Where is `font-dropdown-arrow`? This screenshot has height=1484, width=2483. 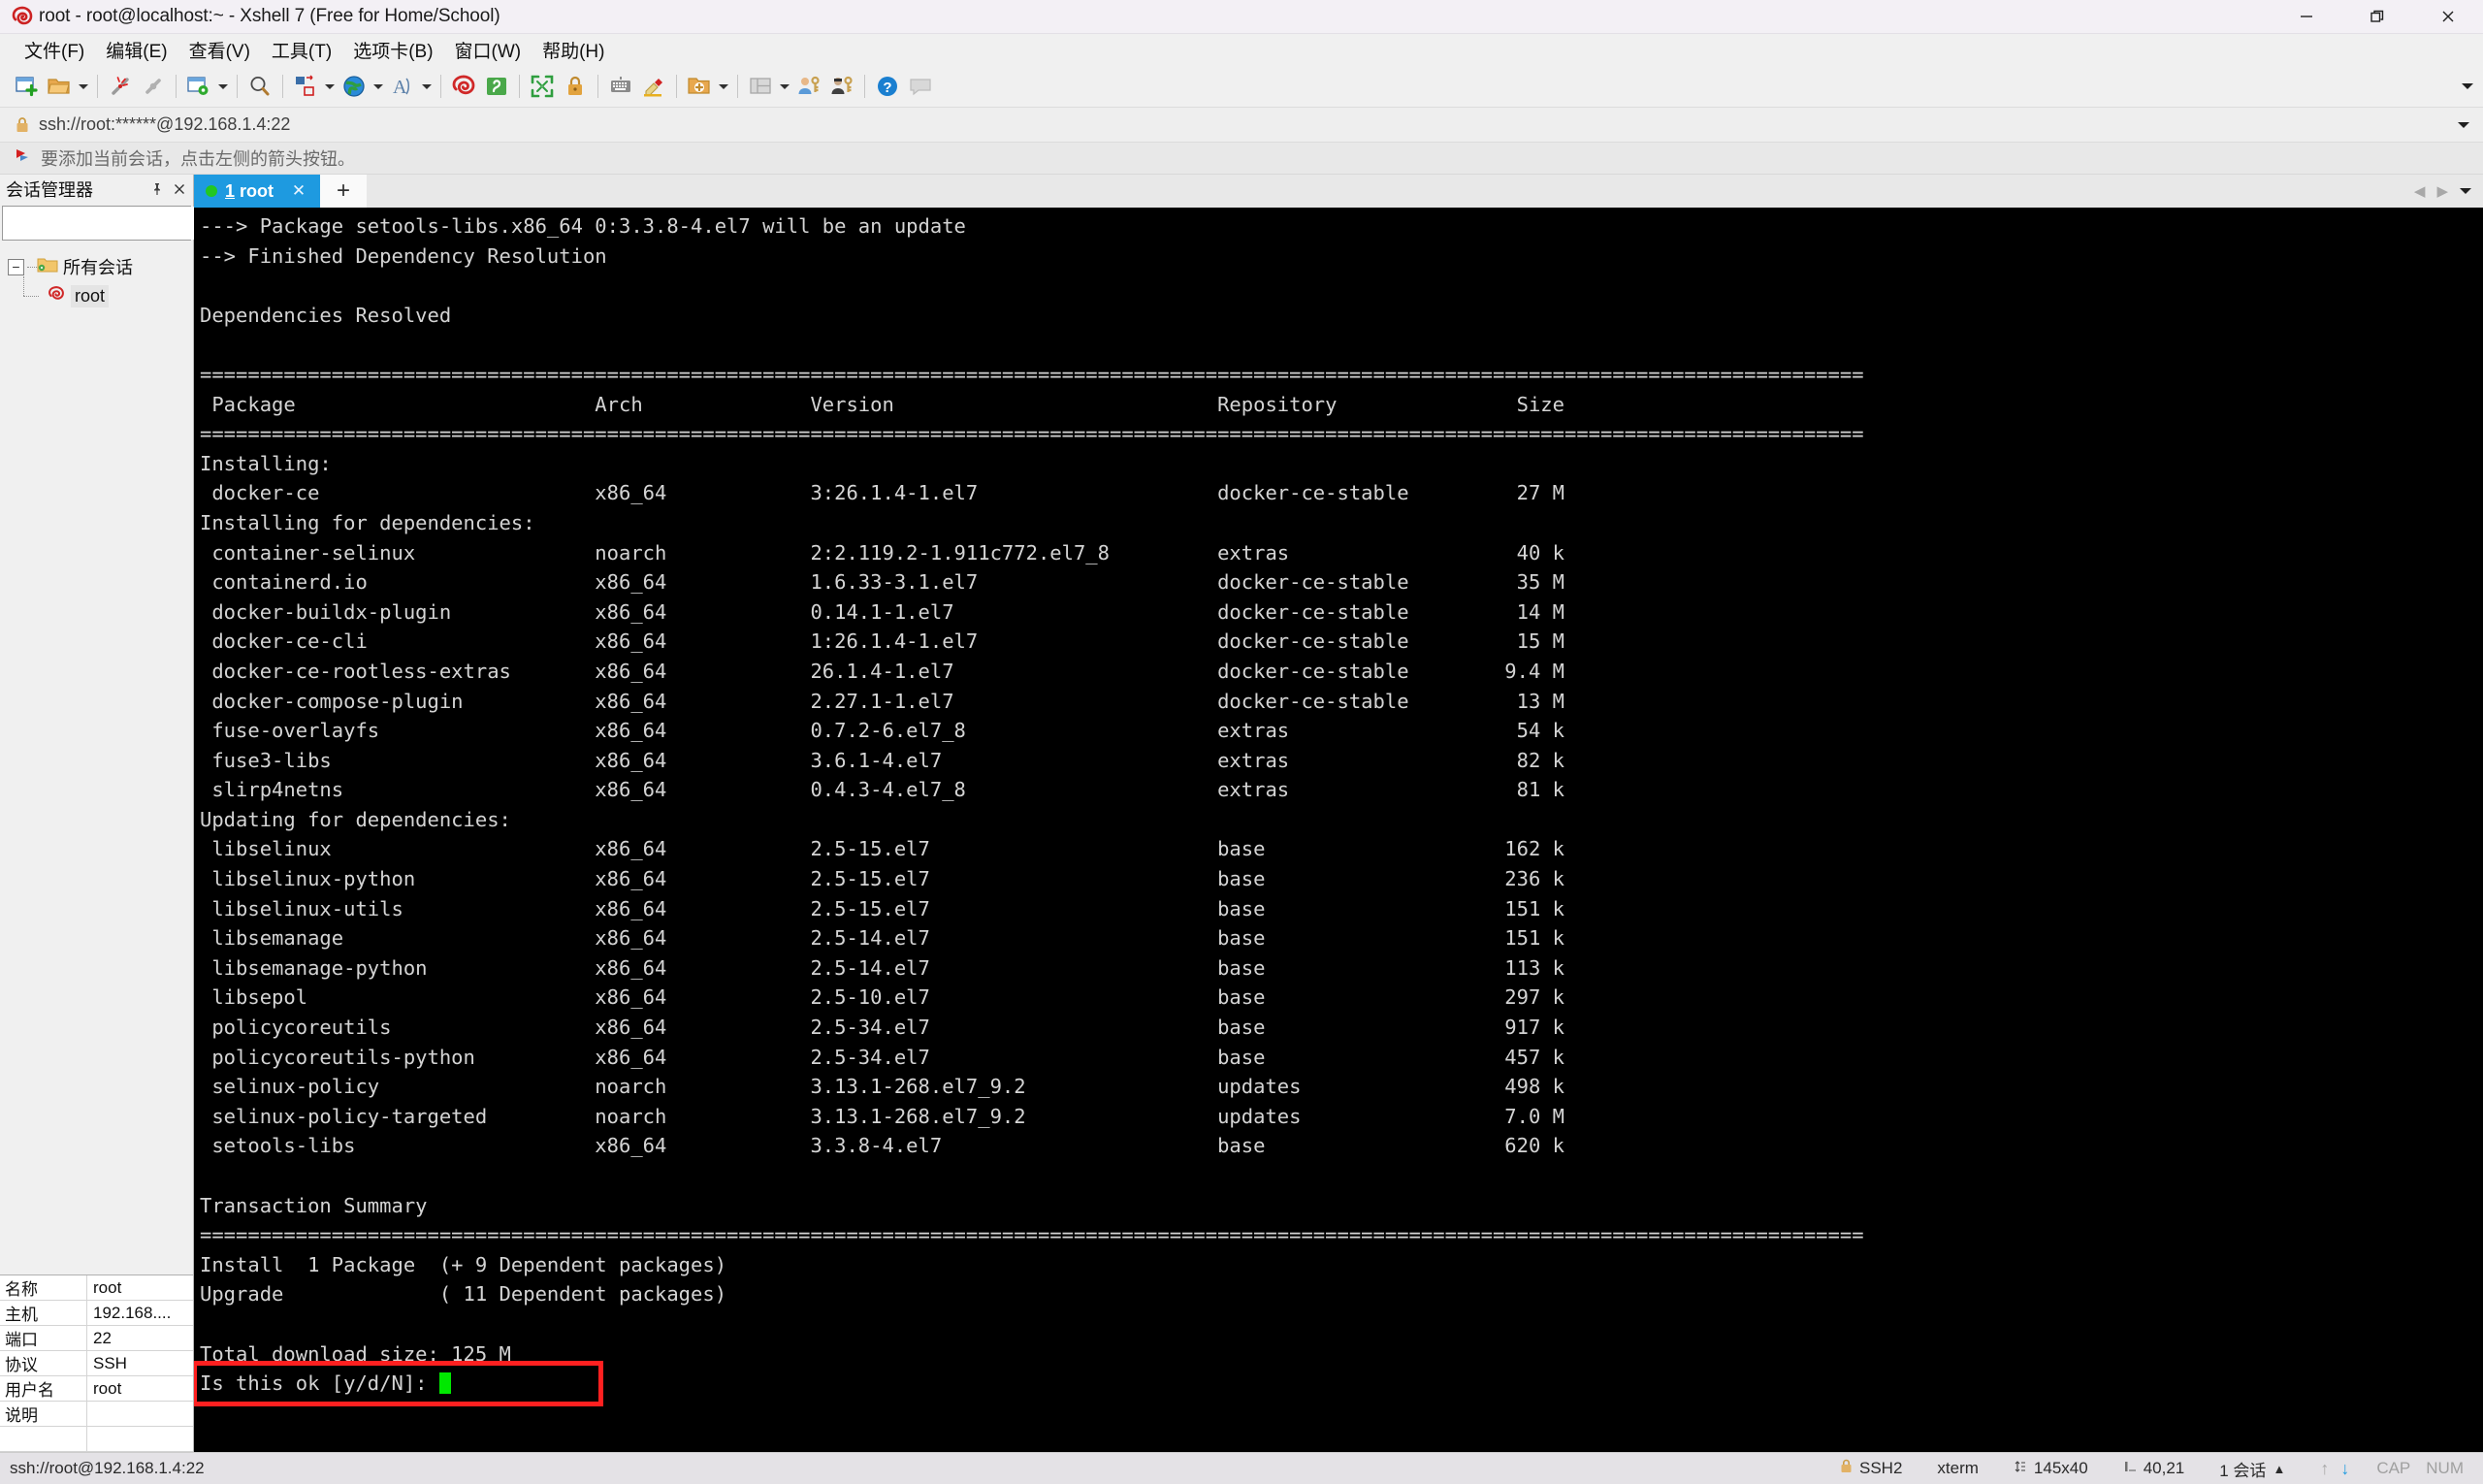 font-dropdown-arrow is located at coordinates (427, 86).